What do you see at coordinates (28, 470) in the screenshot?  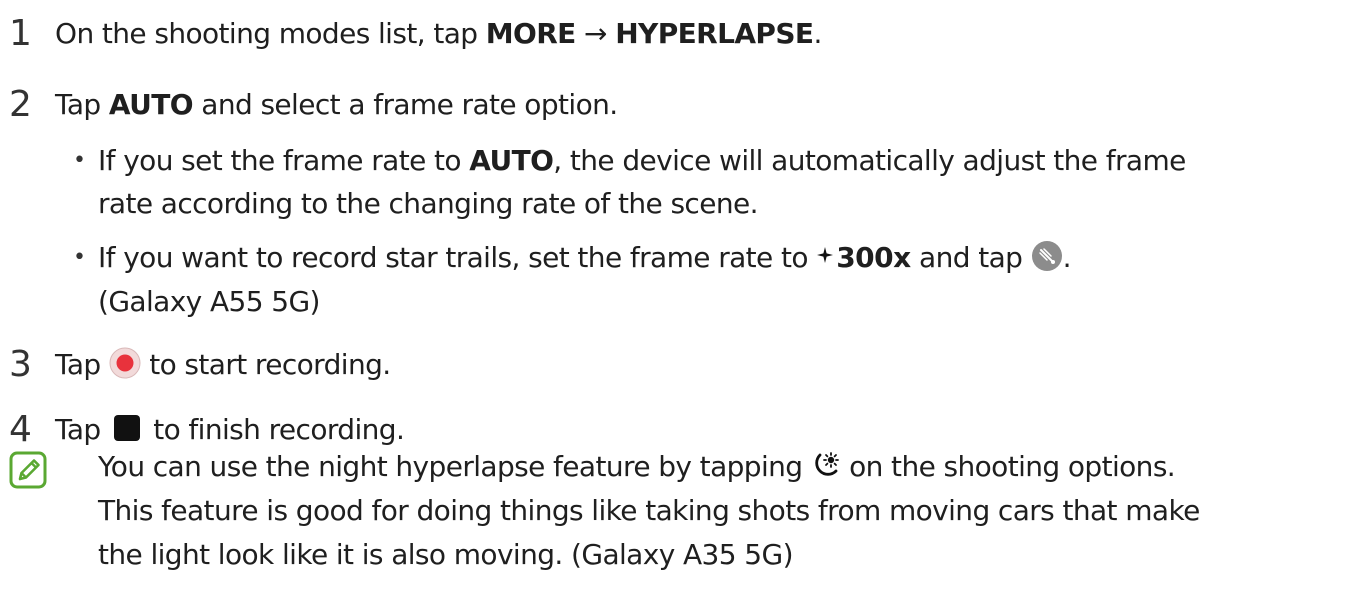 I see `note-pencil-icon` at bounding box center [28, 470].